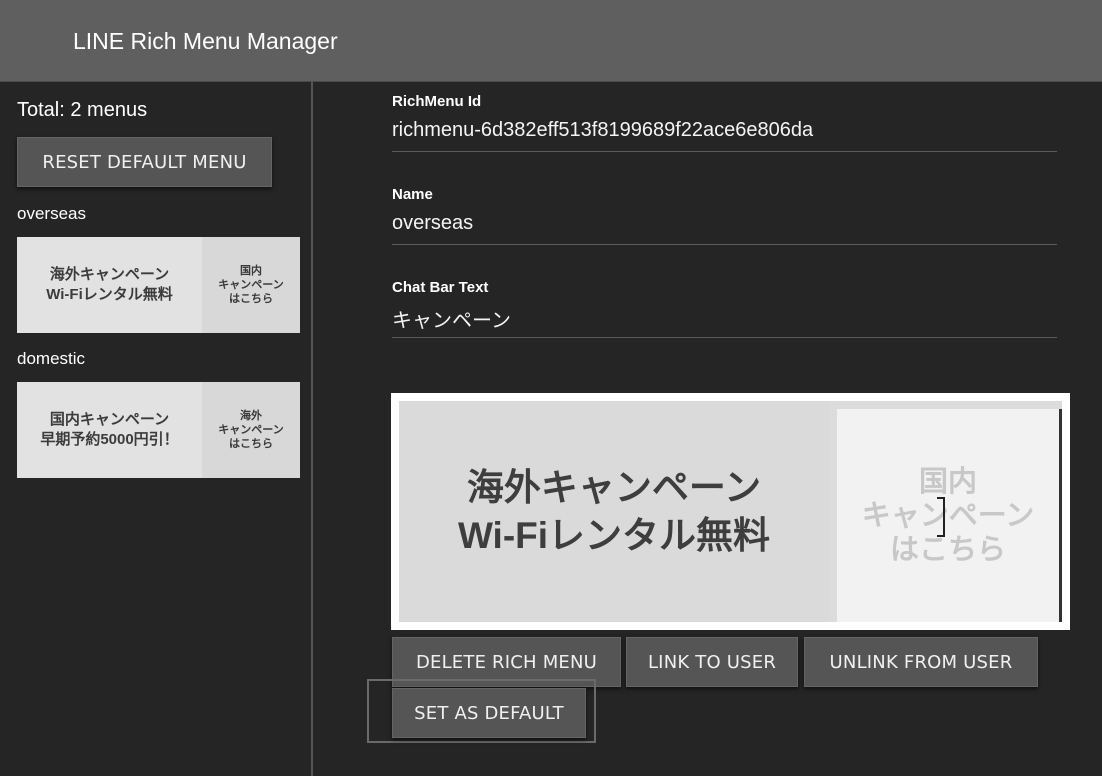 This screenshot has width=1102, height=776. I want to click on link-to-user-button: LINK TO USER, so click(712, 662).